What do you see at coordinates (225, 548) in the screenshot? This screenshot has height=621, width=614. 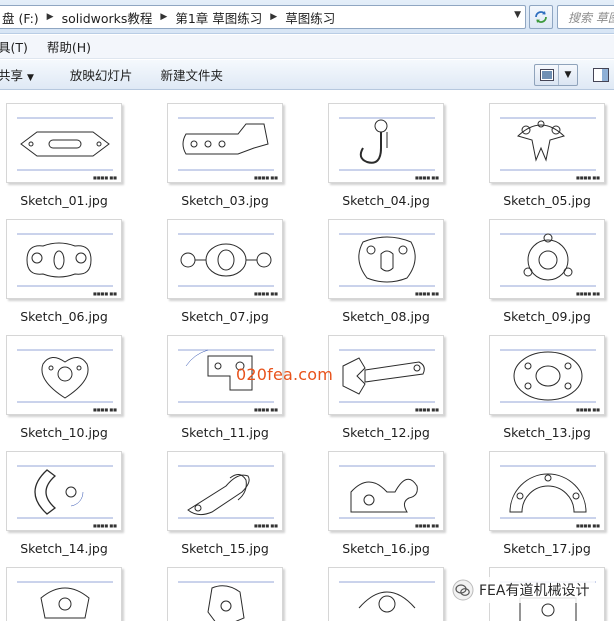 I see `file-name: Sketch_15.jpg` at bounding box center [225, 548].